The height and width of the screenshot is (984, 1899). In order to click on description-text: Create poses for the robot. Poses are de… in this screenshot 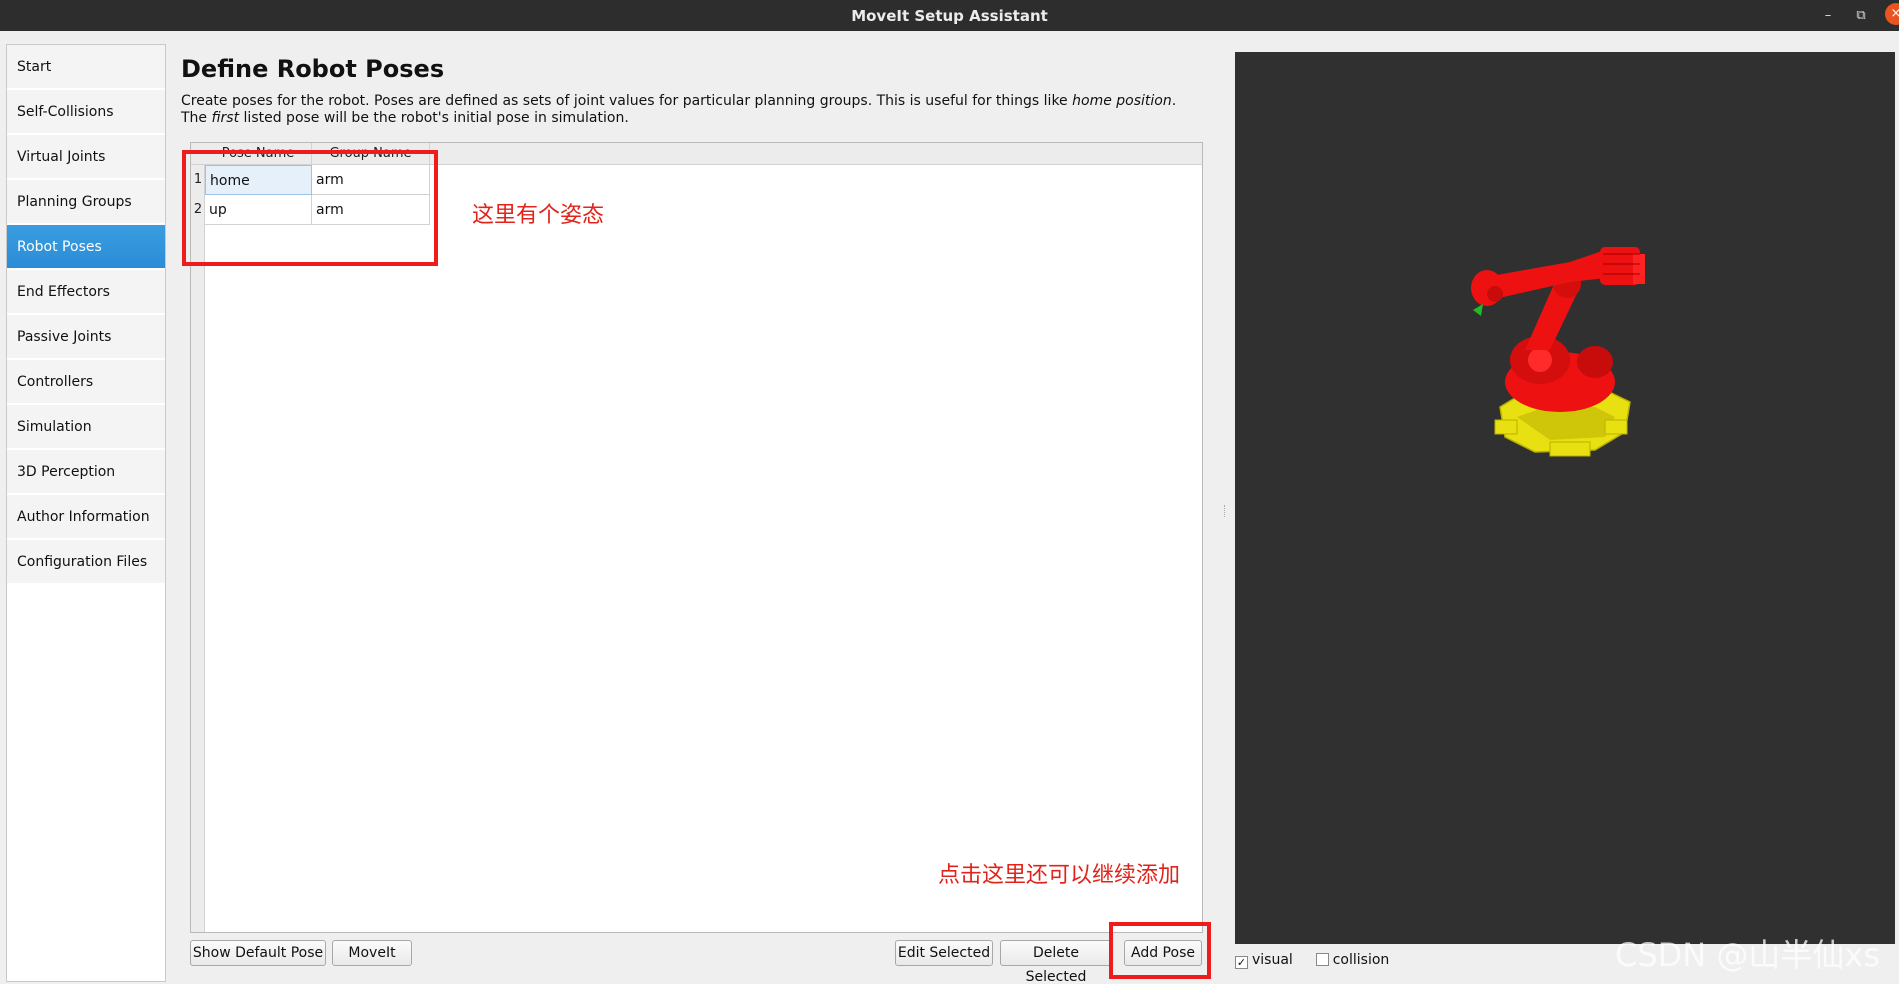, I will do `click(627, 101)`.